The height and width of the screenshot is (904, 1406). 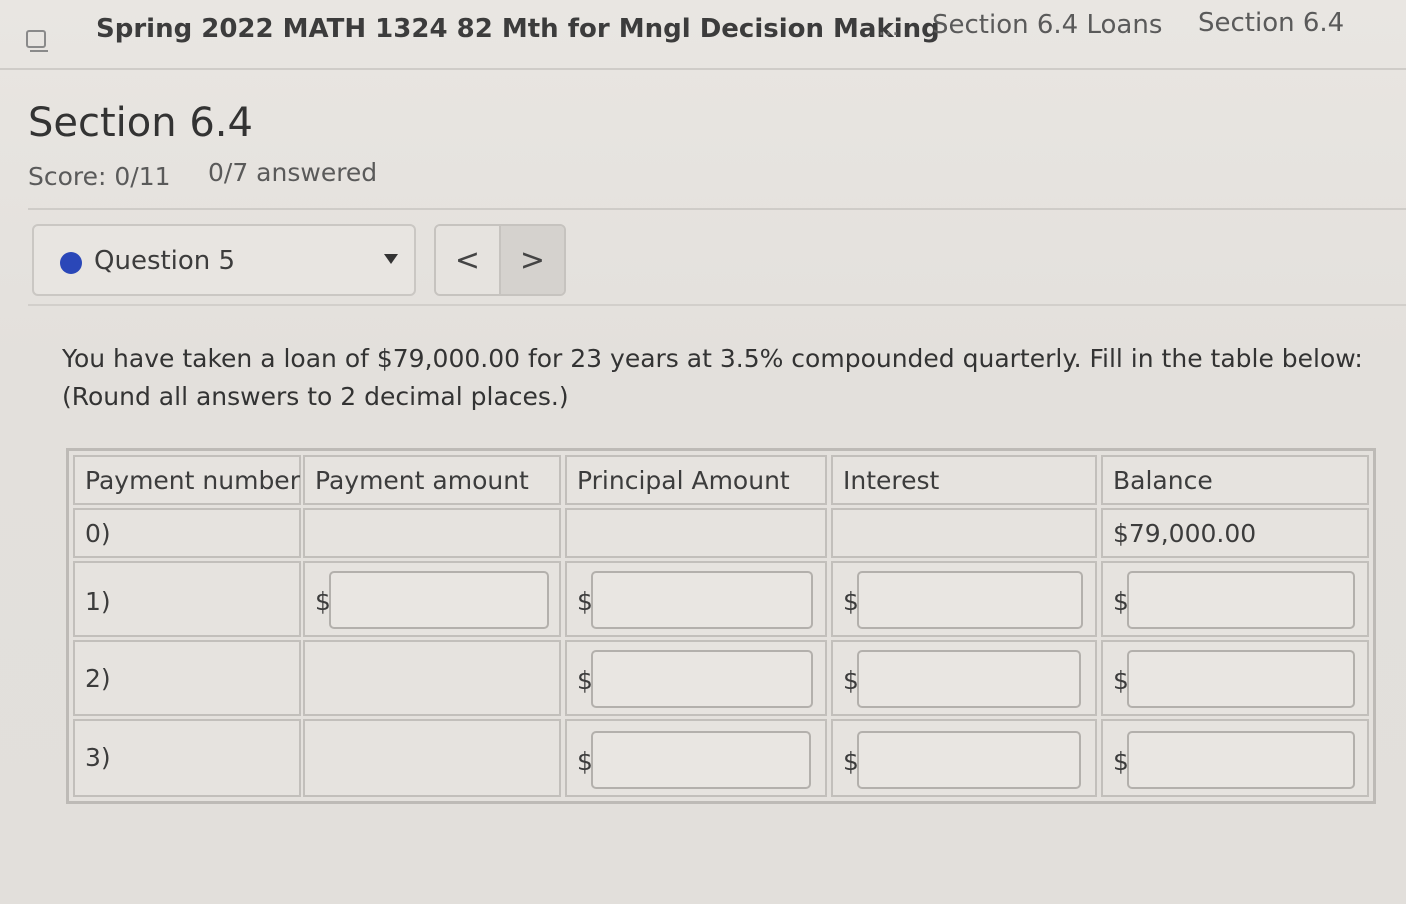 What do you see at coordinates (187, 599) in the screenshot?
I see `table-row: 1)` at bounding box center [187, 599].